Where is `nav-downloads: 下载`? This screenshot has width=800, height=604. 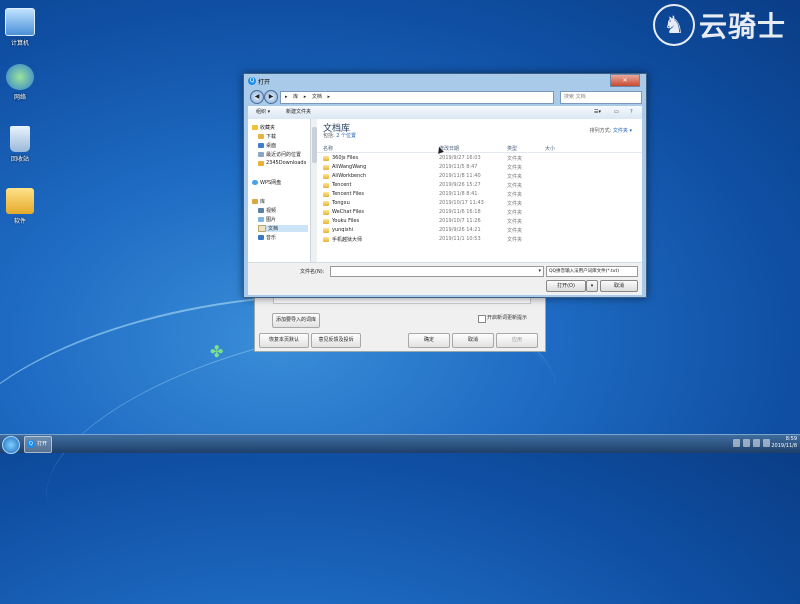 nav-downloads: 下载 is located at coordinates (267, 136).